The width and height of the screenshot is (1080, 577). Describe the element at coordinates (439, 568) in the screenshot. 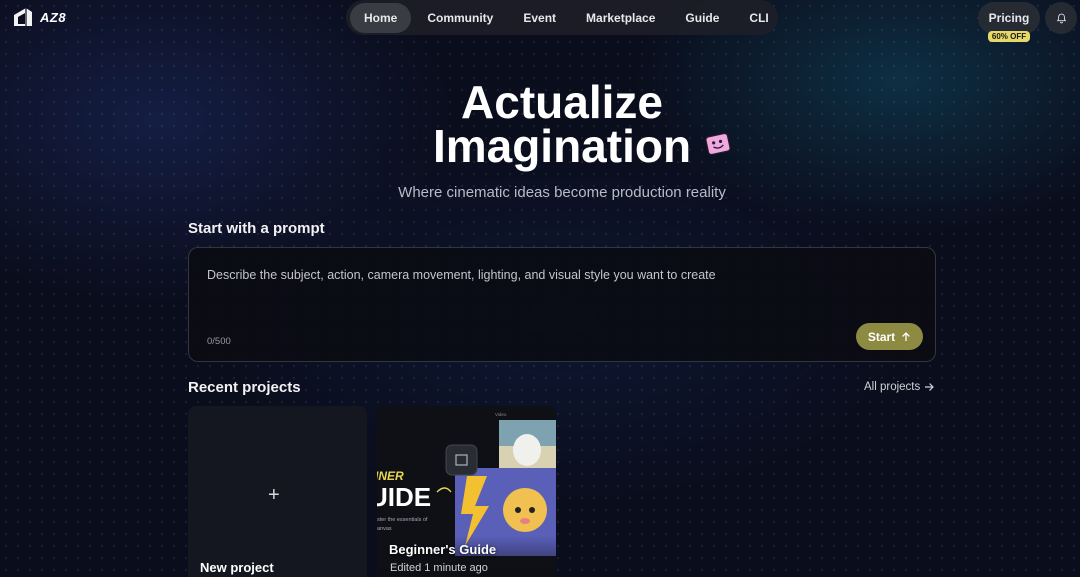

I see `project-edited-time: Edited 1 minute ago` at that location.